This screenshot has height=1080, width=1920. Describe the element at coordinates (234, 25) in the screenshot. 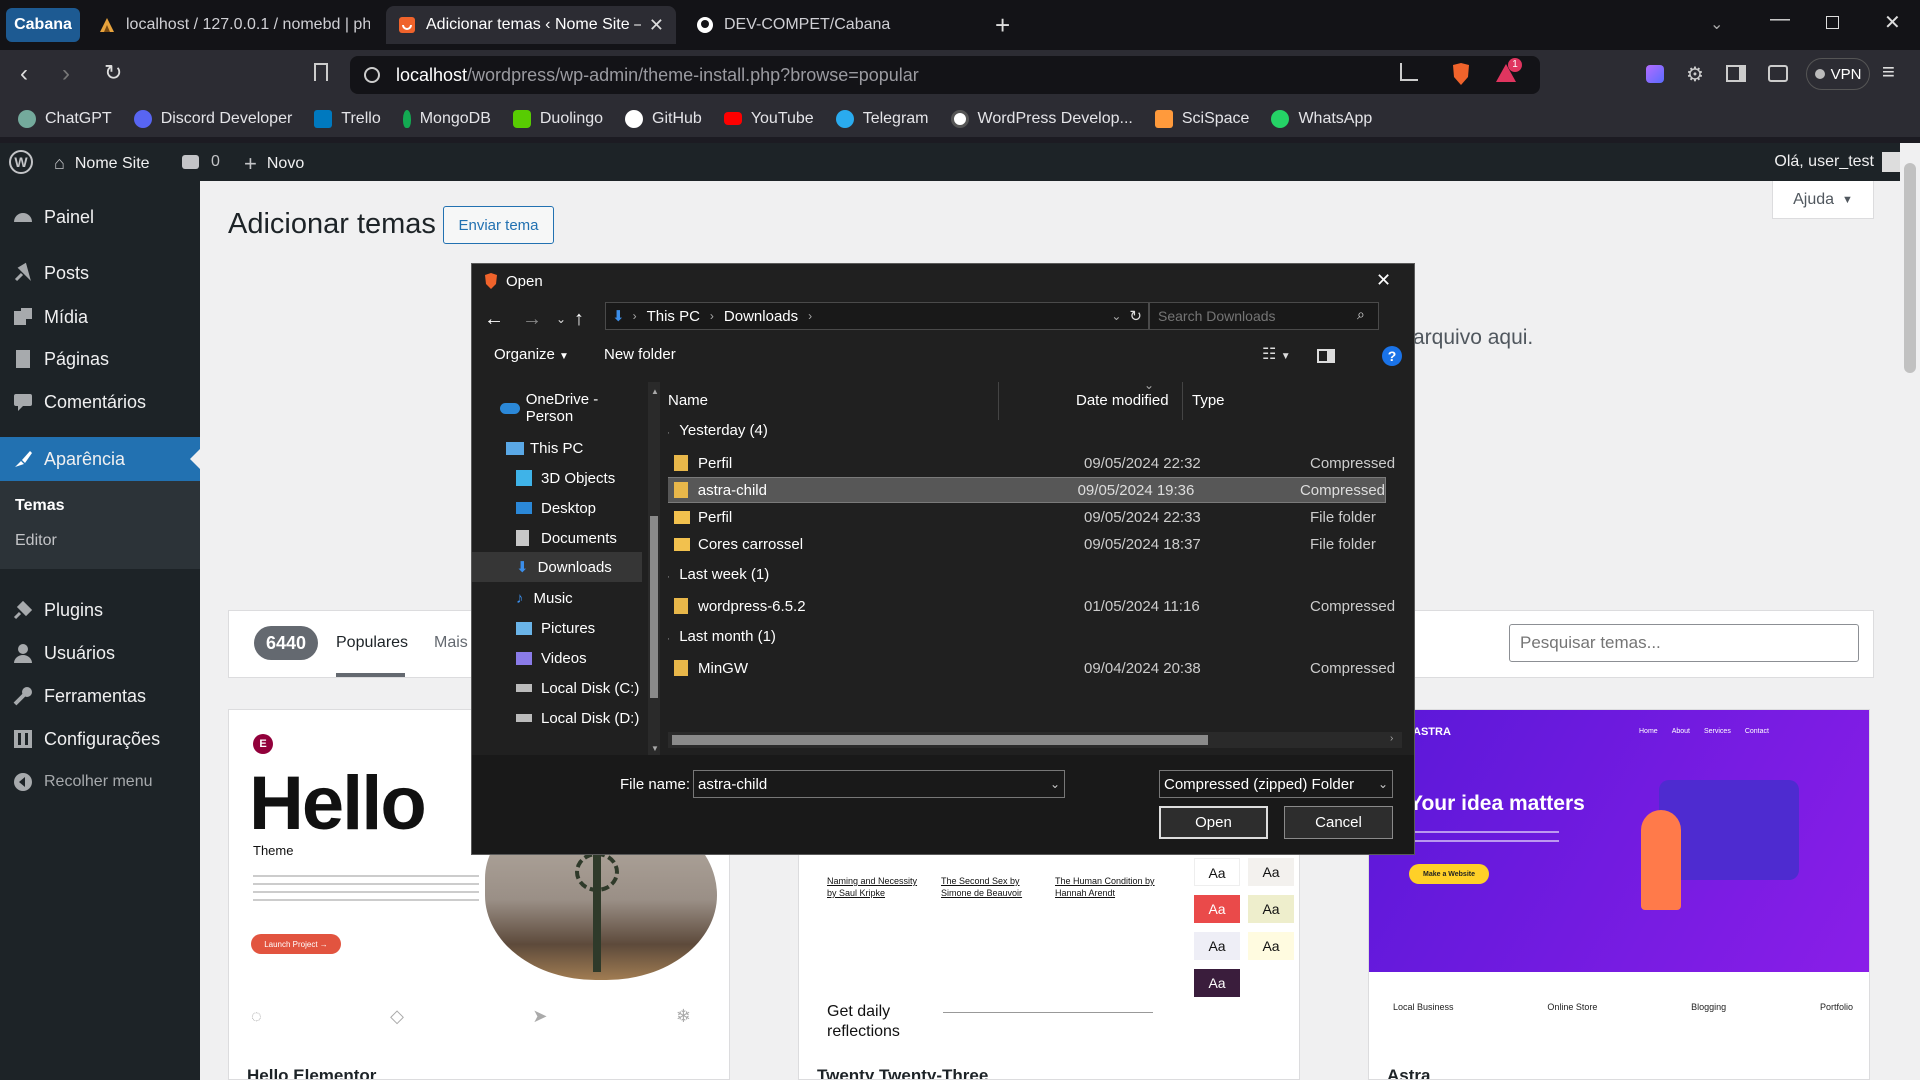

I see `tab-phpmyadmin: localhost / 127.0.0.1 / nomebd | php` at that location.